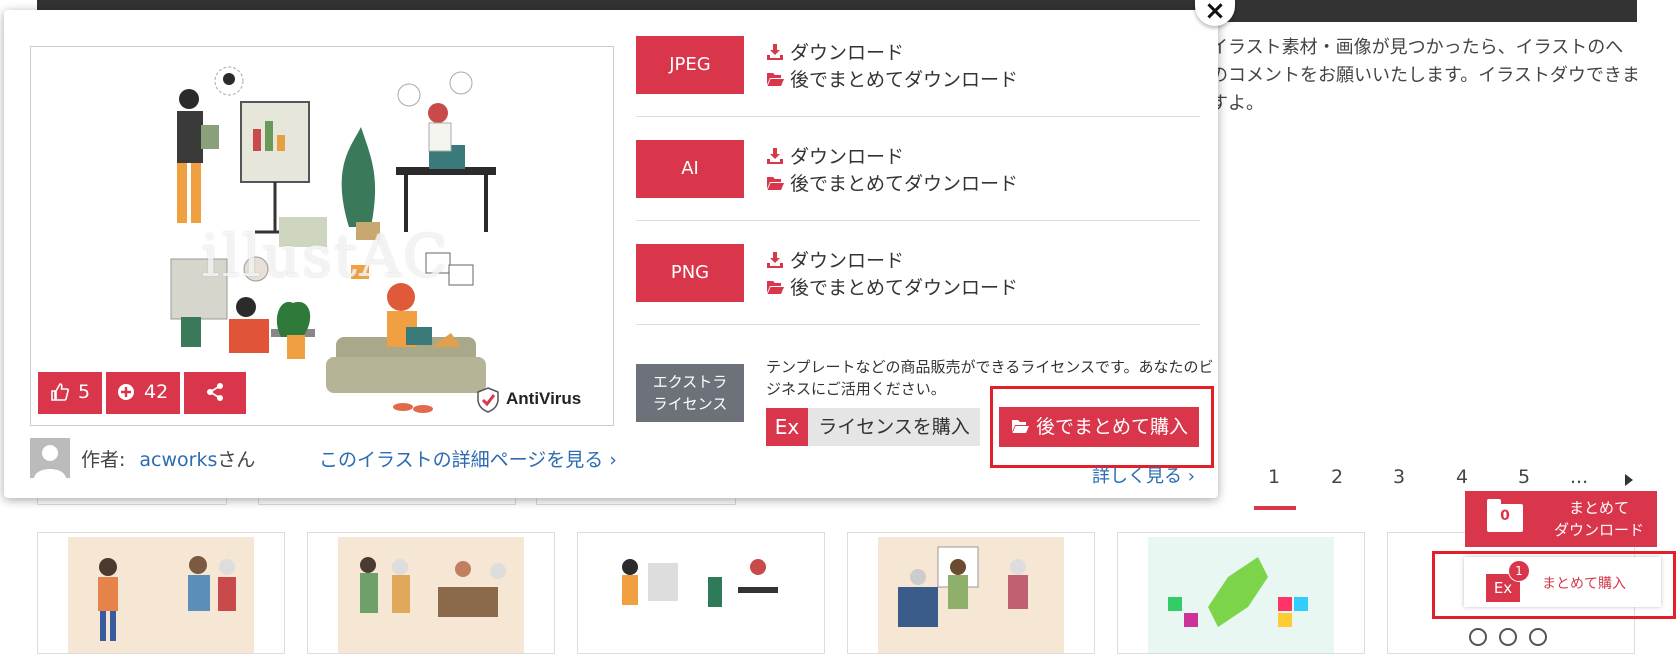 The height and width of the screenshot is (654, 1680). Describe the element at coordinates (690, 273) in the screenshot. I see `format-badge-png: PNG` at that location.